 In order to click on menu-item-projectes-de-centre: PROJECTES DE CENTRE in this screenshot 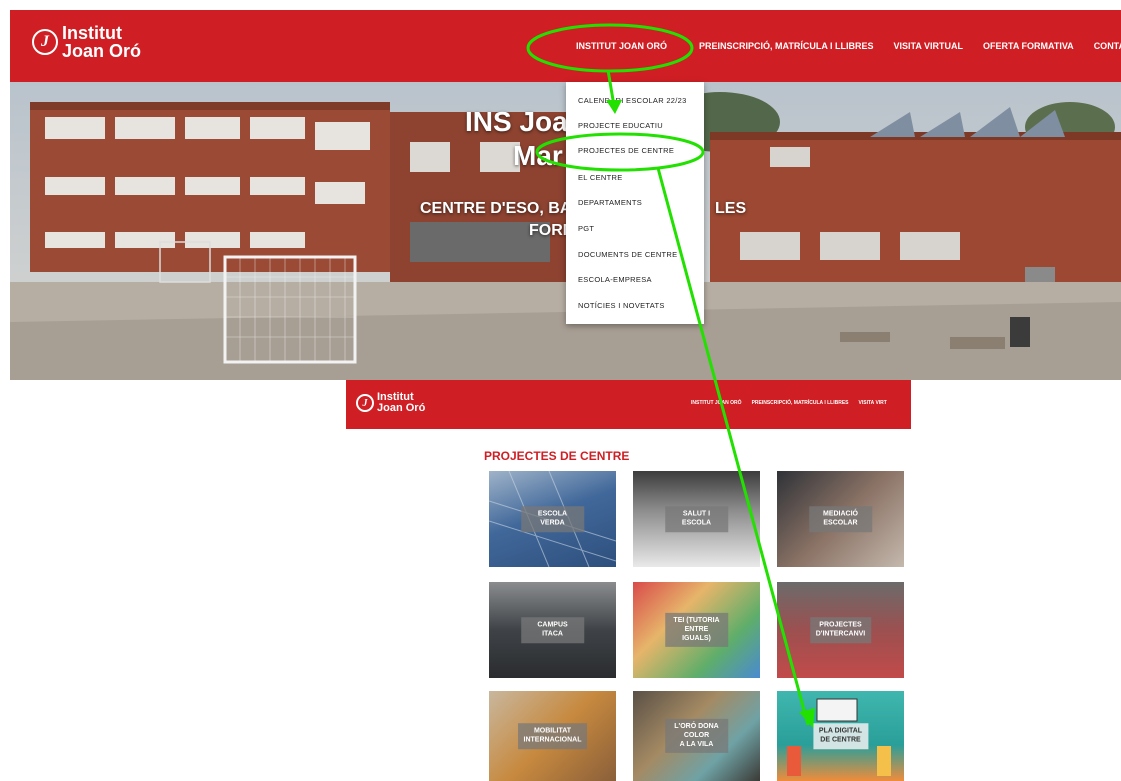, I will do `click(626, 150)`.